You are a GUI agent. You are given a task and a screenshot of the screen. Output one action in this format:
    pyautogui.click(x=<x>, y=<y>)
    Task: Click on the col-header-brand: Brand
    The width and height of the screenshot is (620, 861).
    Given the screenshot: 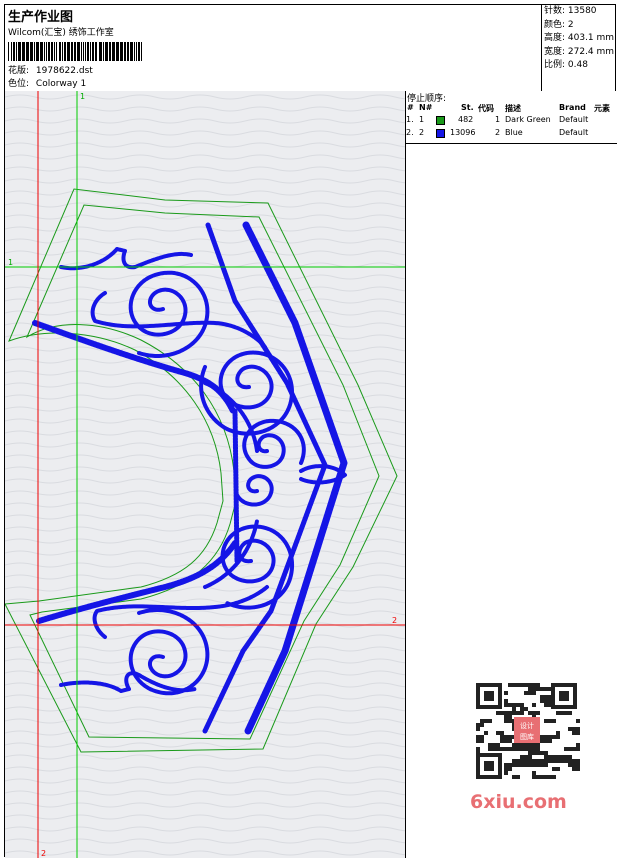 What is the action you would take?
    pyautogui.click(x=572, y=107)
    